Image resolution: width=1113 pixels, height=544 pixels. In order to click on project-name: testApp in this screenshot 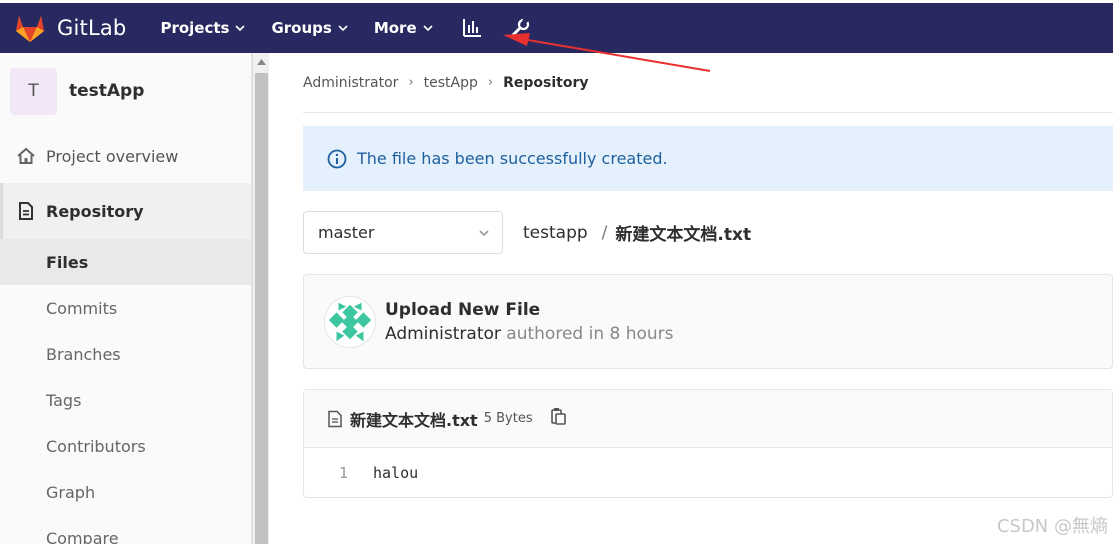, I will do `click(107, 91)`.